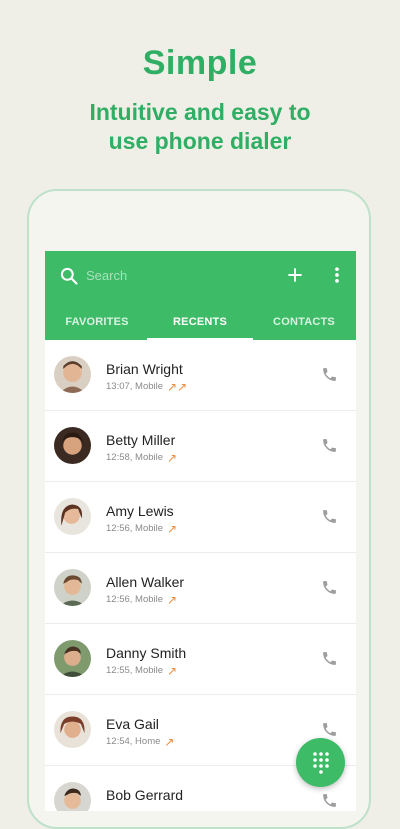 Image resolution: width=400 pixels, height=829 pixels. What do you see at coordinates (97, 321) in the screenshot?
I see `tab-favorites: FAVORITES` at bounding box center [97, 321].